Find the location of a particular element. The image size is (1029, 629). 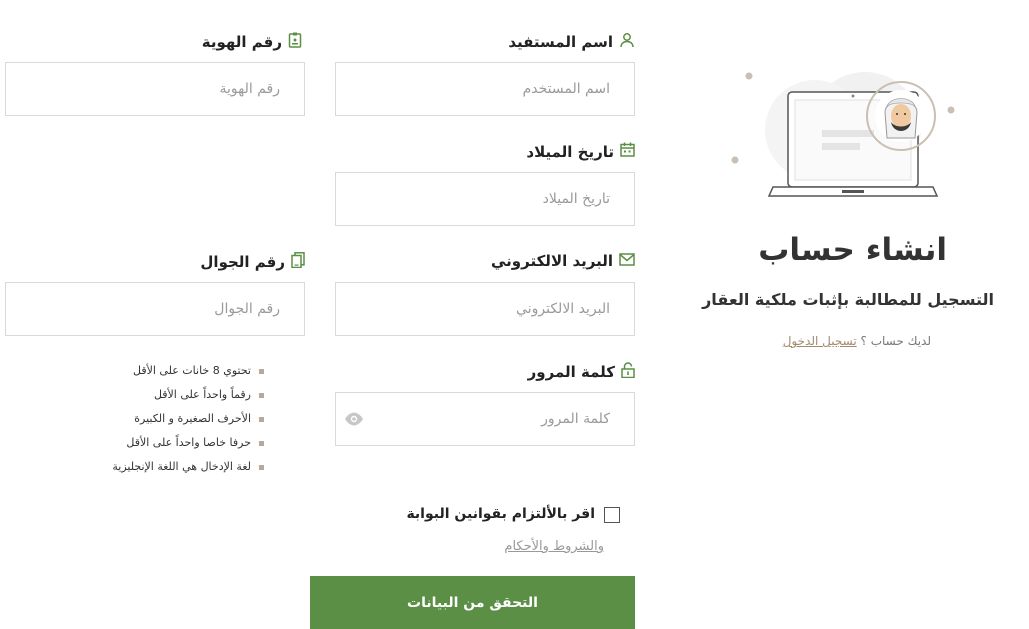

email-input is located at coordinates (485, 309).